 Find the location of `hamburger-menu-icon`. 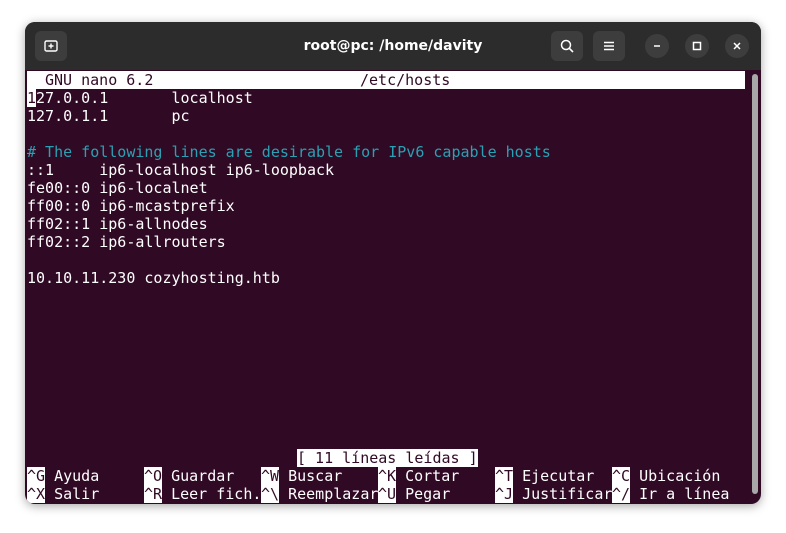

hamburger-menu-icon is located at coordinates (609, 46).